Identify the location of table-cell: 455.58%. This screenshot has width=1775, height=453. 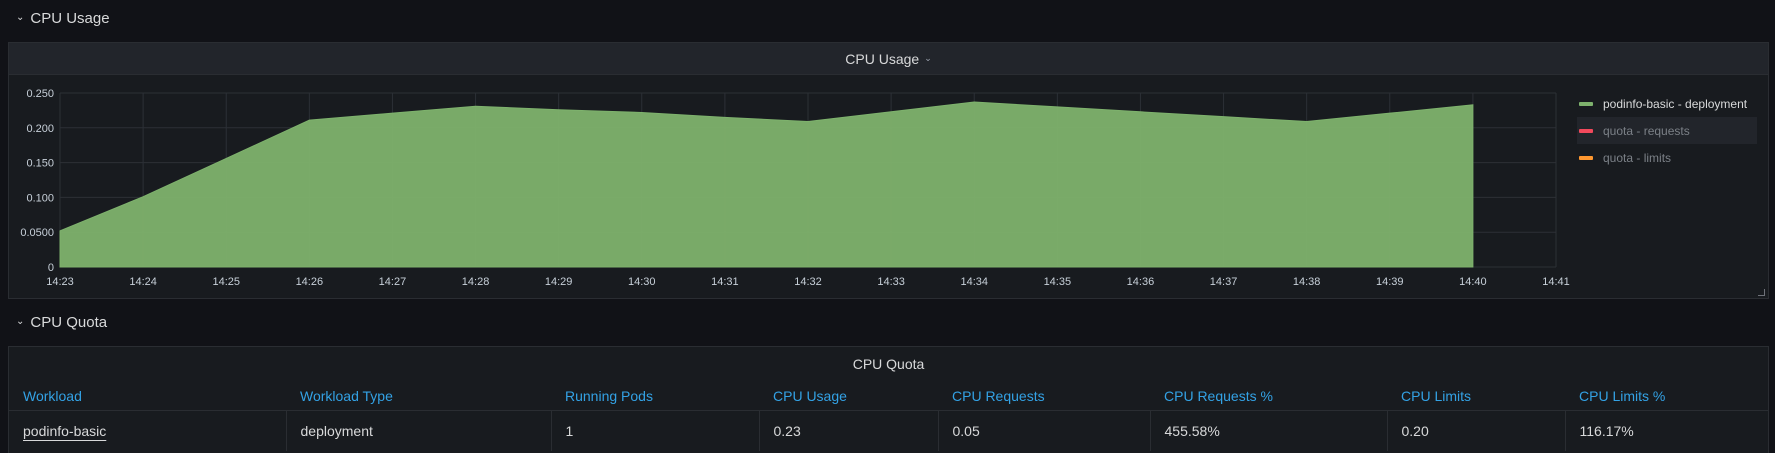
(1269, 430).